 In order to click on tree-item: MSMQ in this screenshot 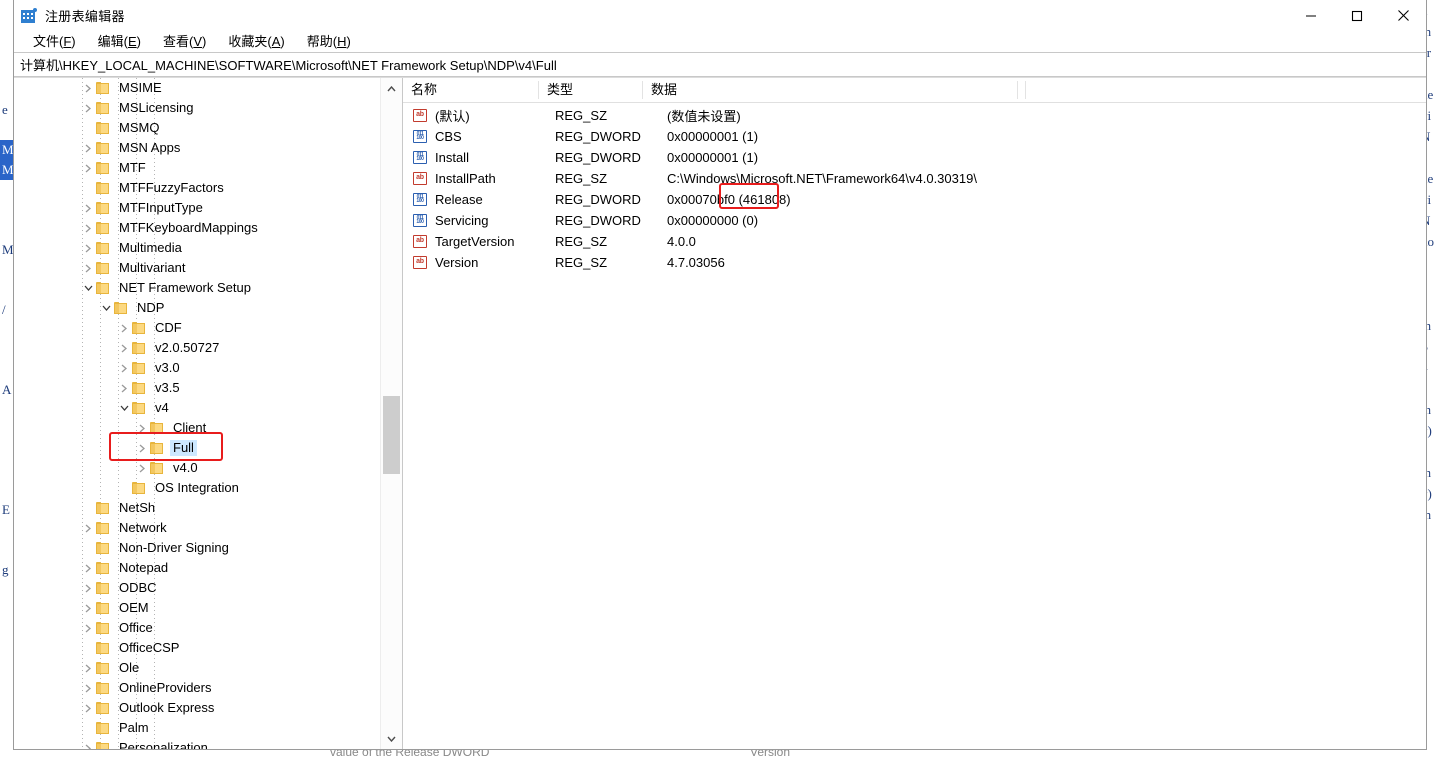, I will do `click(197, 128)`.